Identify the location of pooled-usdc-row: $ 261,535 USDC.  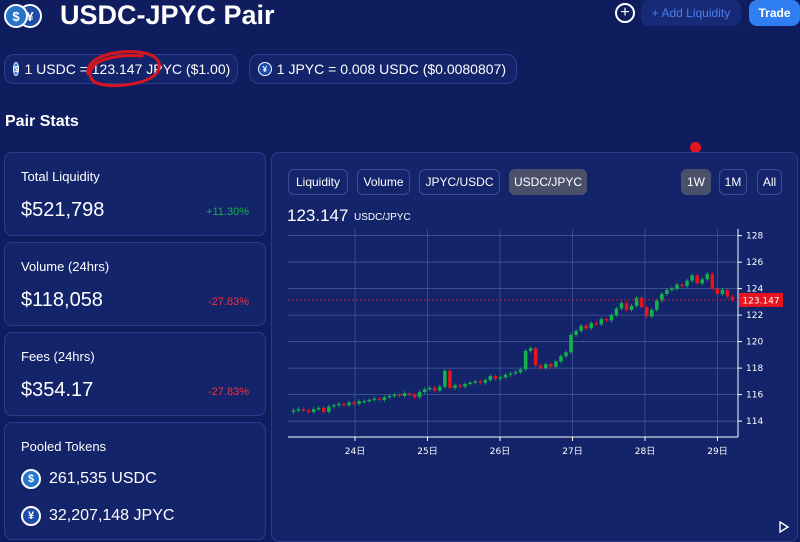
(89, 479).